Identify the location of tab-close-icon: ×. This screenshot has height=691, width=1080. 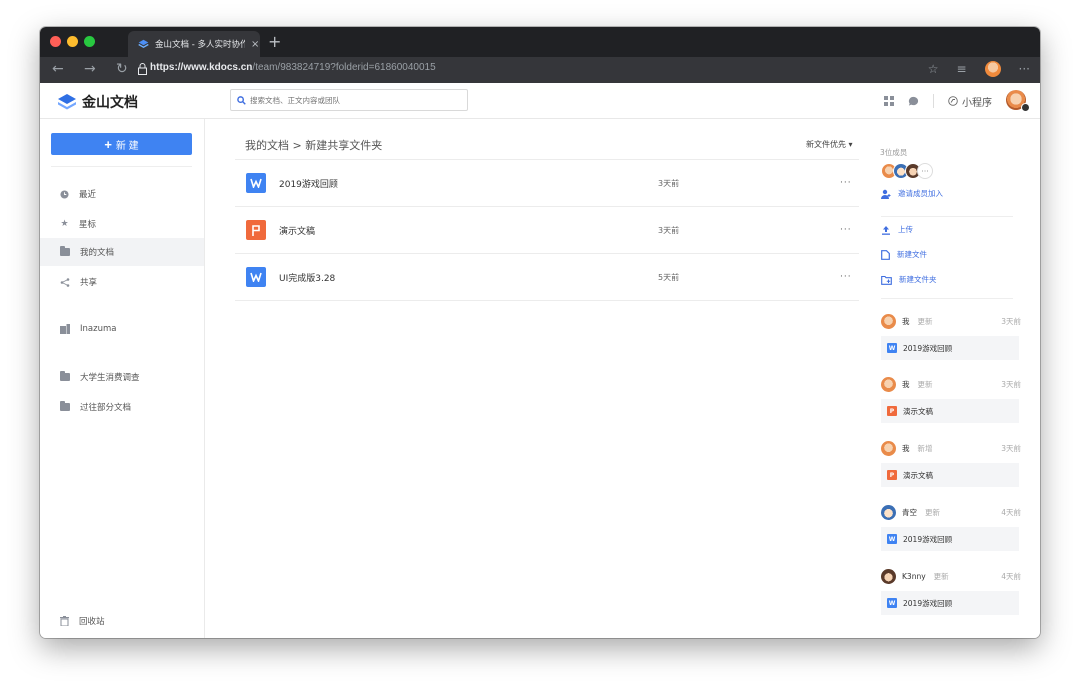
(255, 44).